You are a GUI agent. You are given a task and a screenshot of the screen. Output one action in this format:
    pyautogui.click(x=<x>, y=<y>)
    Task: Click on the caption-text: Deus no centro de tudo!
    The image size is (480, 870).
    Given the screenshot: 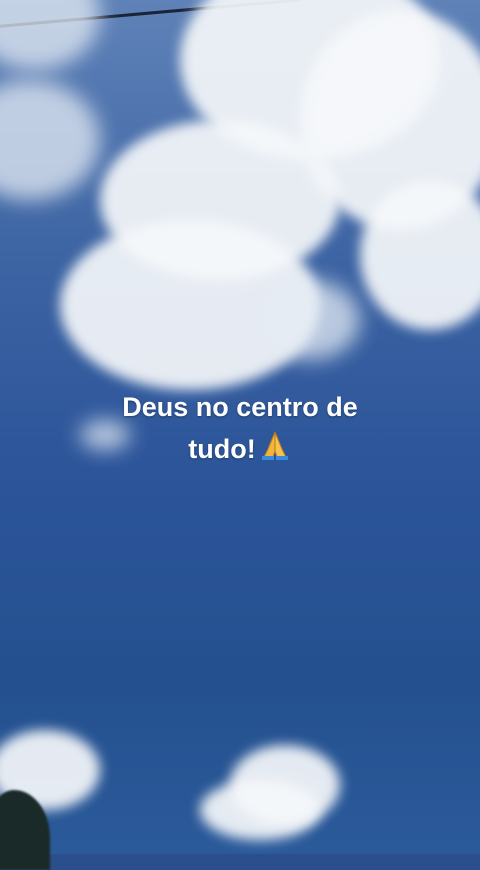 What is the action you would take?
    pyautogui.click(x=240, y=429)
    